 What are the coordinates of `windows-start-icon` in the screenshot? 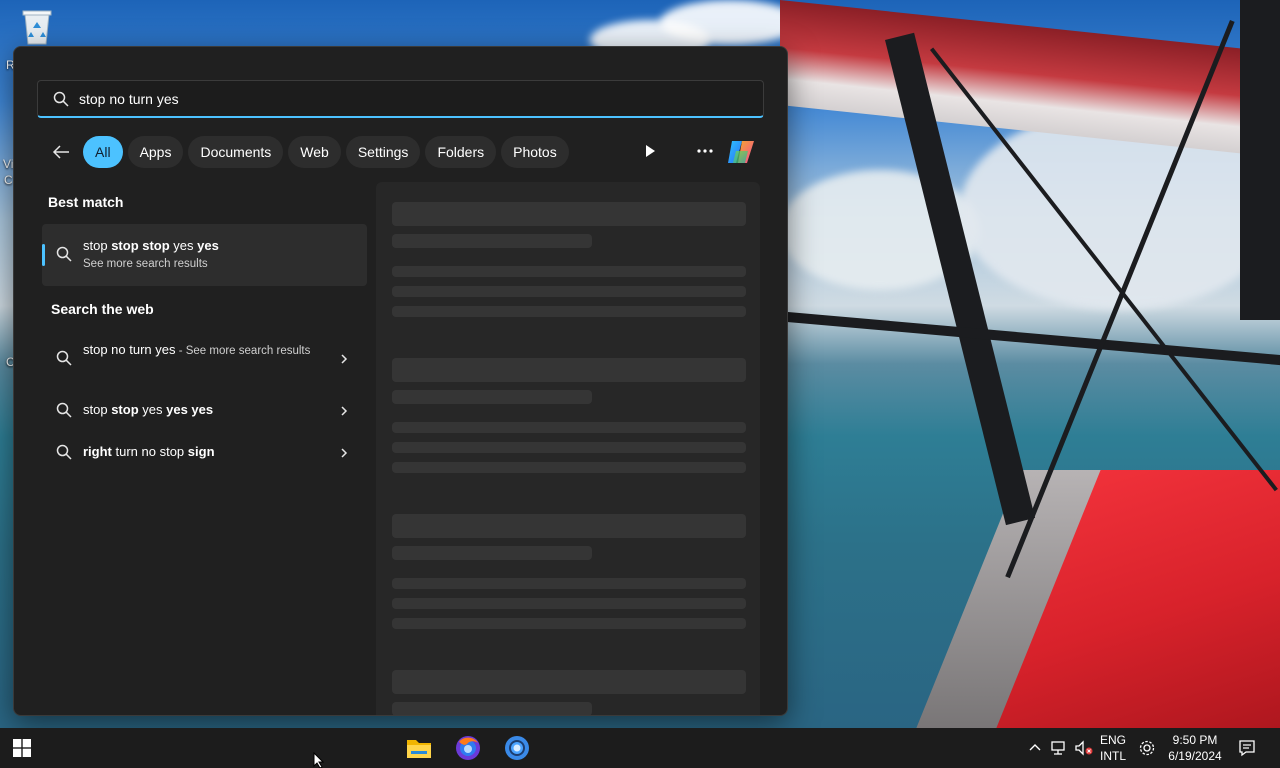 It's located at (22, 748).